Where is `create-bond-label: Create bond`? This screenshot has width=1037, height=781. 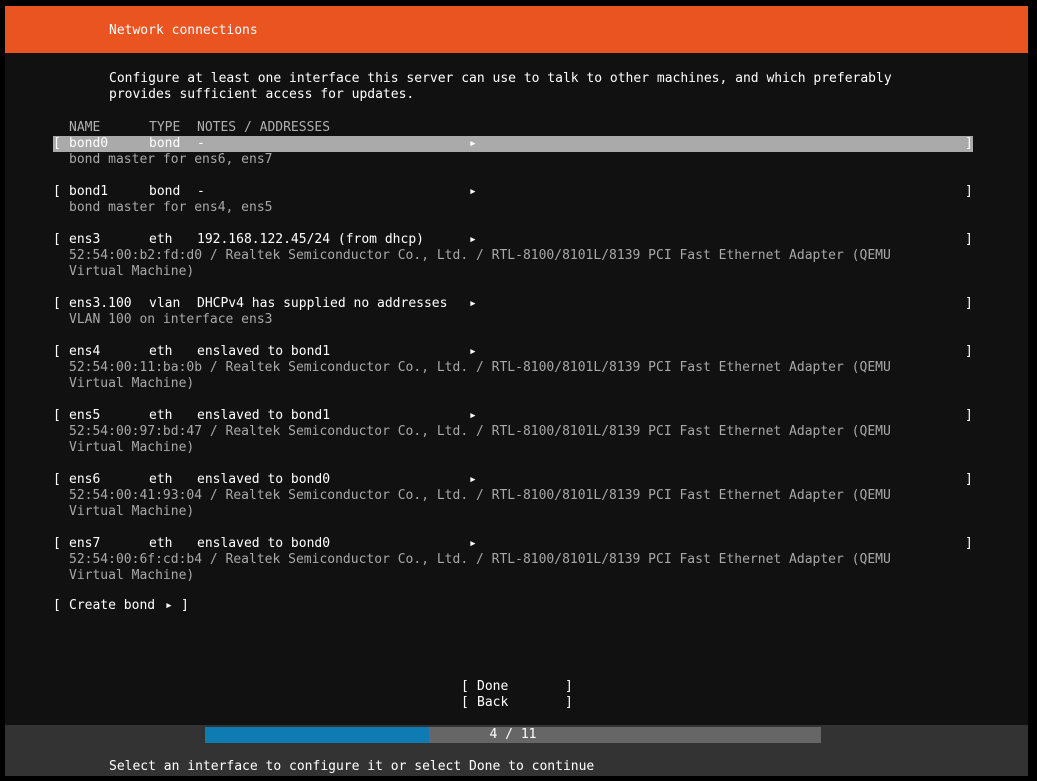
create-bond-label: Create bond is located at coordinates (112, 605).